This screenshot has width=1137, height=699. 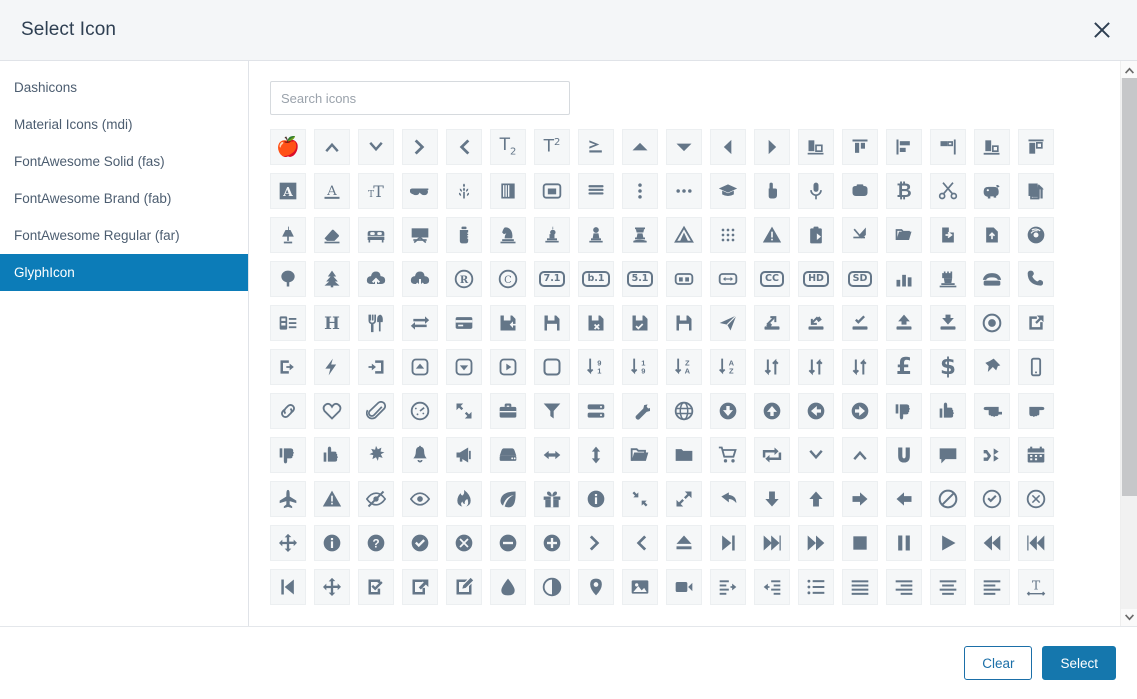 What do you see at coordinates (332, 367) in the screenshot?
I see `flash-icon` at bounding box center [332, 367].